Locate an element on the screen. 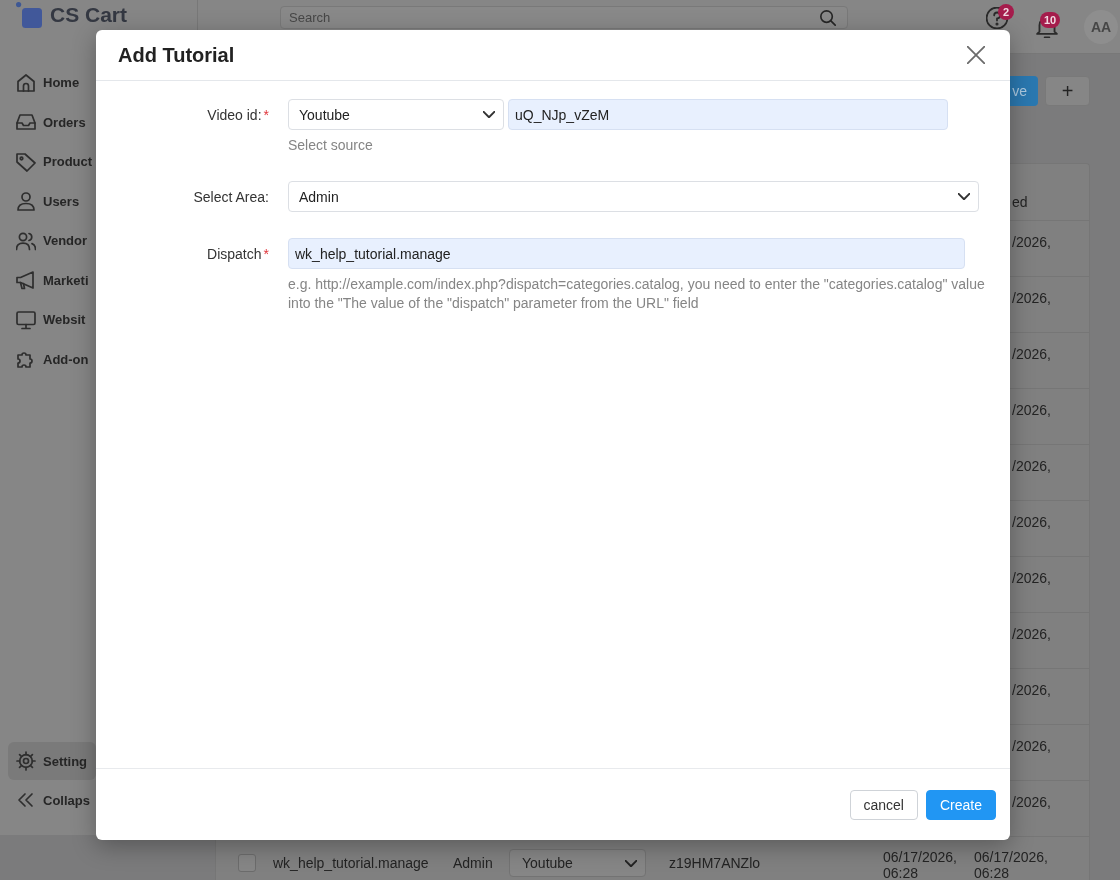 This screenshot has width=1120, height=880. table-cell: z19HM7ANZlo is located at coordinates (715, 863).